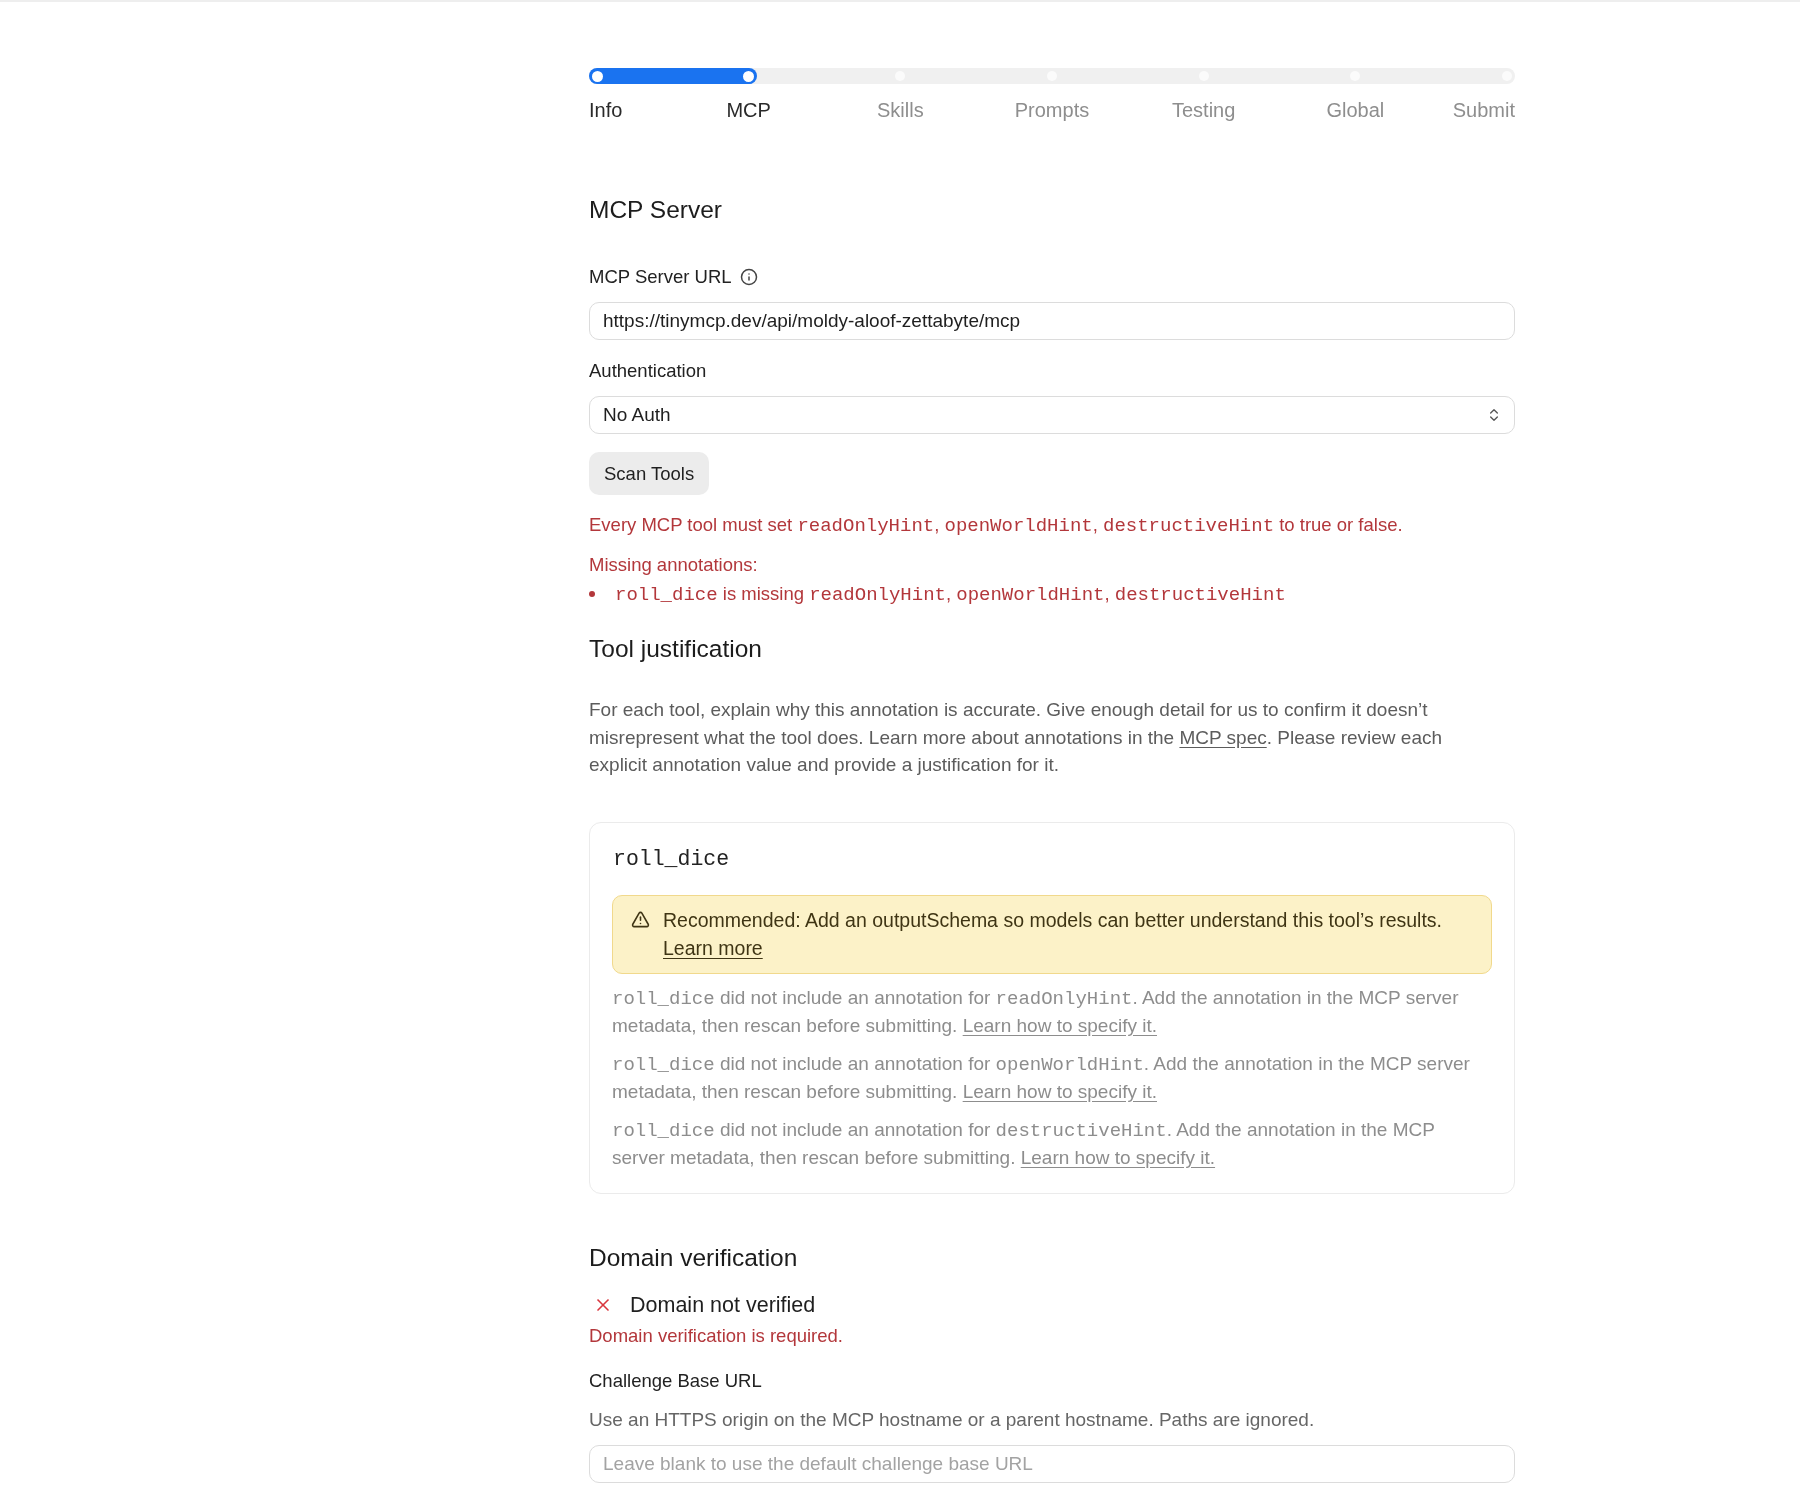  I want to click on tool-name: roll_dice, so click(671, 858).